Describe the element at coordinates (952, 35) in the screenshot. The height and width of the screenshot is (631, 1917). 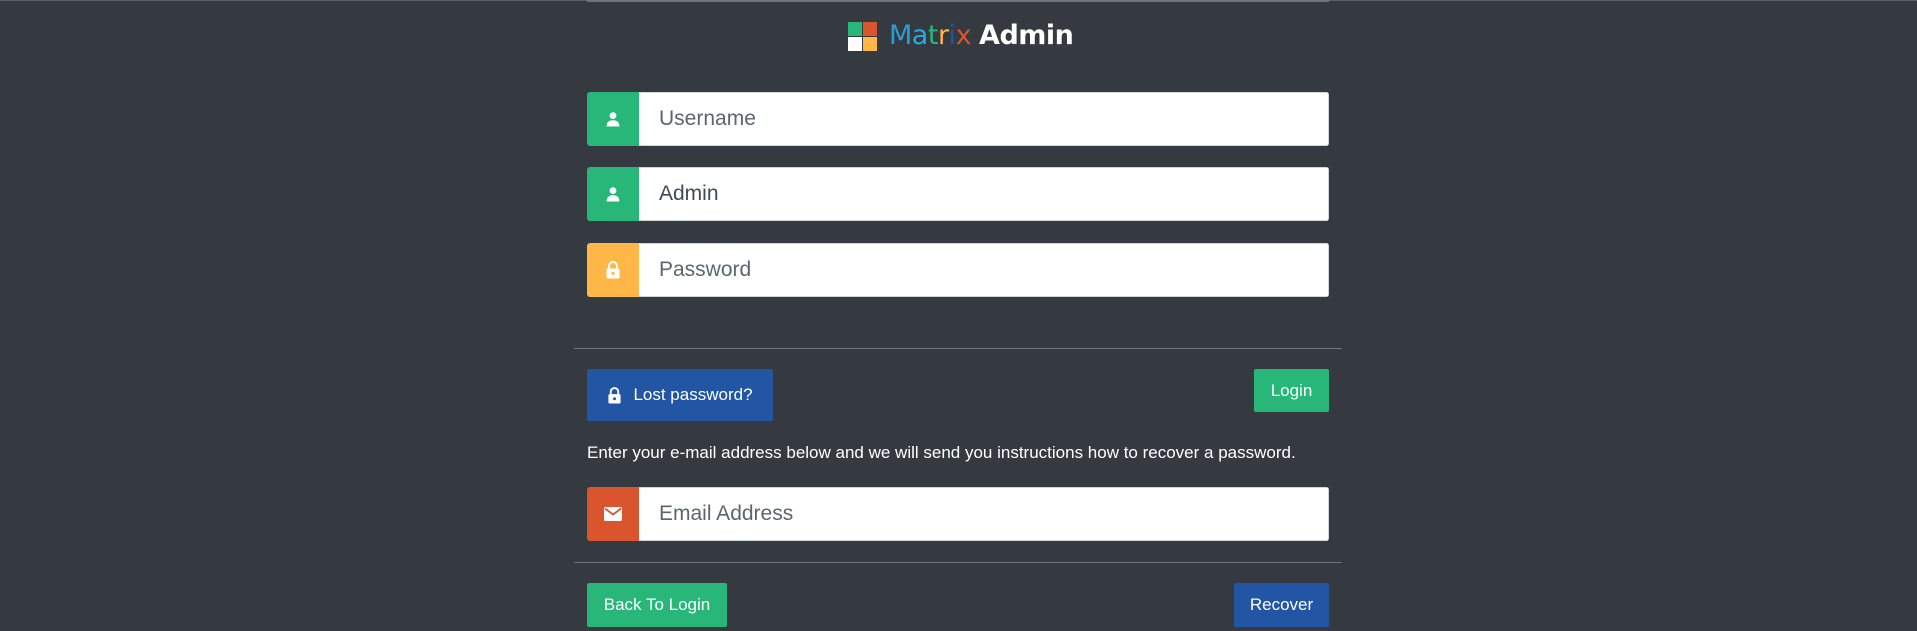
I see `logo-letter: i` at that location.